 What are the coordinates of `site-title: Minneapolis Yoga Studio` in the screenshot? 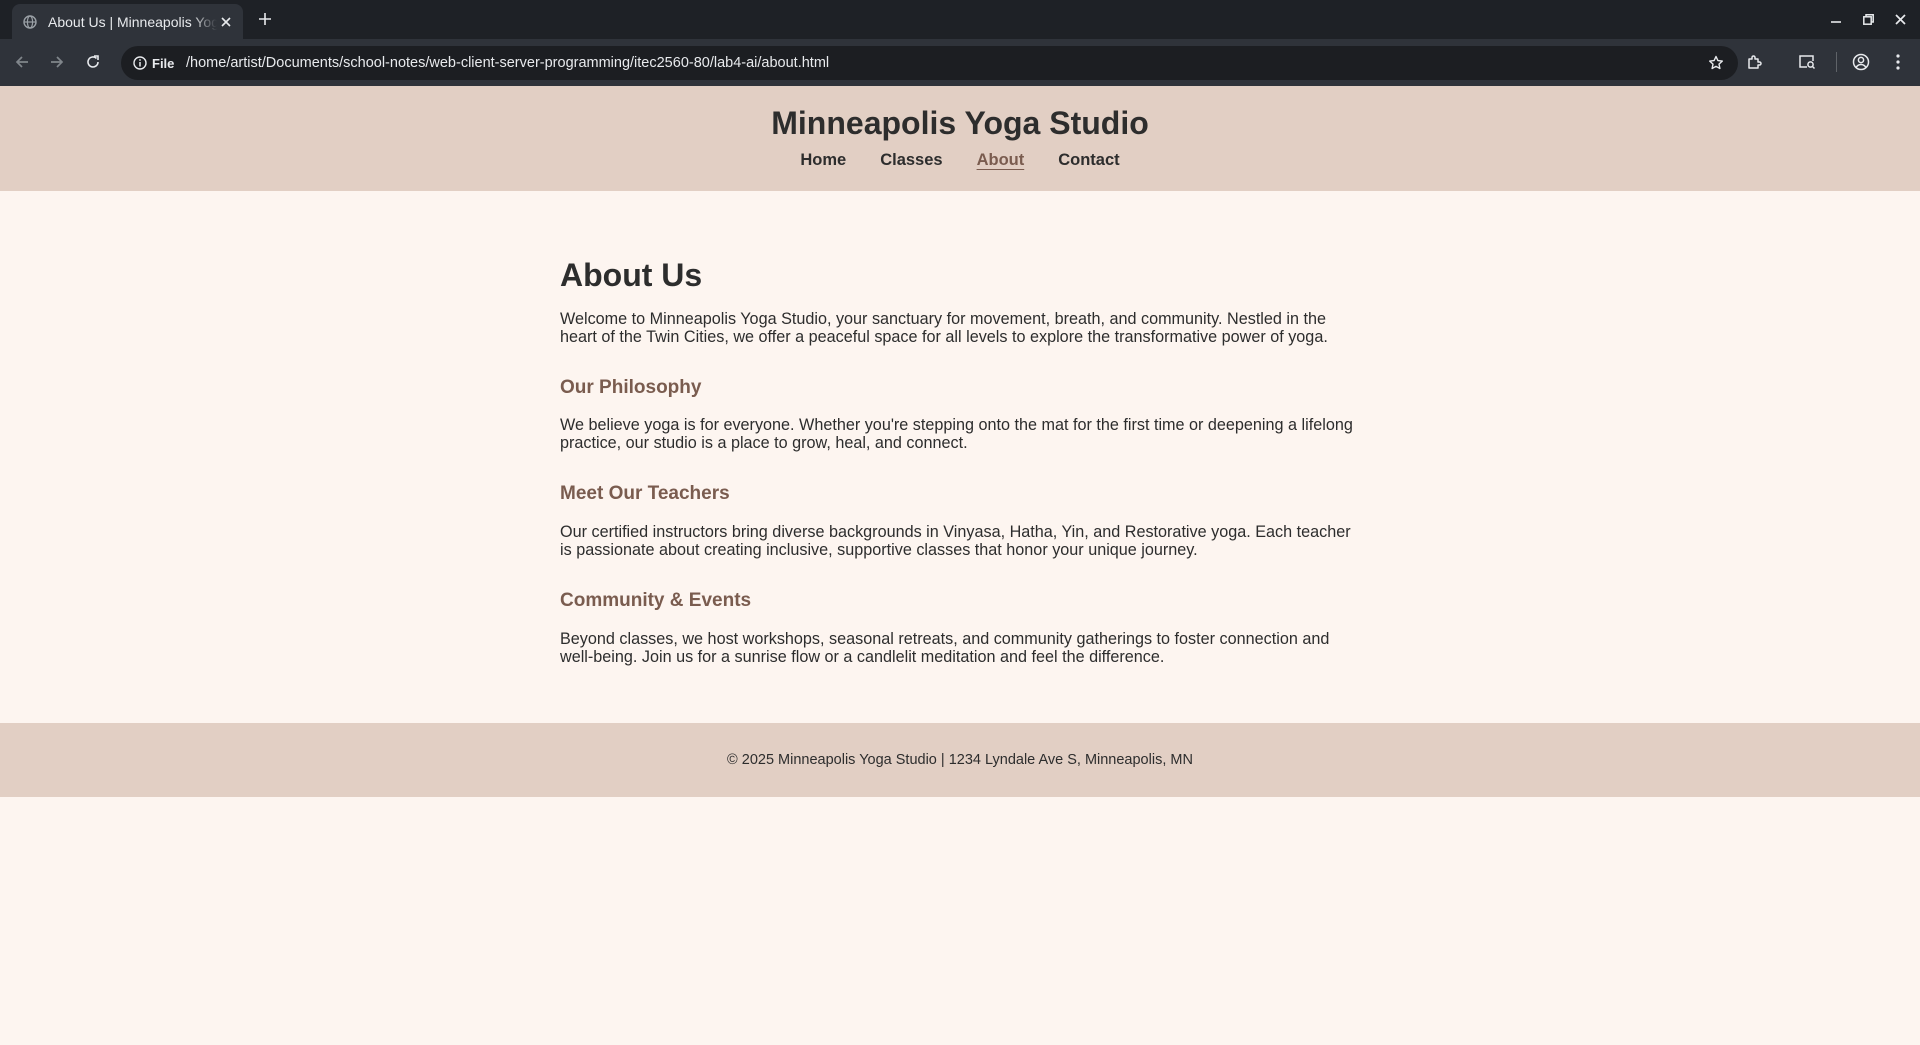 It's located at (960, 123).